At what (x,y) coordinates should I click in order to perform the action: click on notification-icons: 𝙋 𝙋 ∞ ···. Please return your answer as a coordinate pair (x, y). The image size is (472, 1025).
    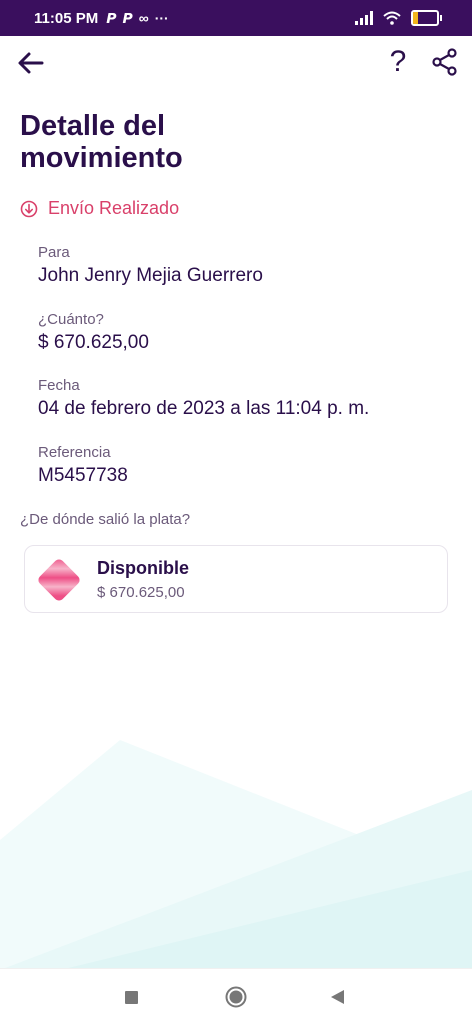
    Looking at the image, I should click on (137, 18).